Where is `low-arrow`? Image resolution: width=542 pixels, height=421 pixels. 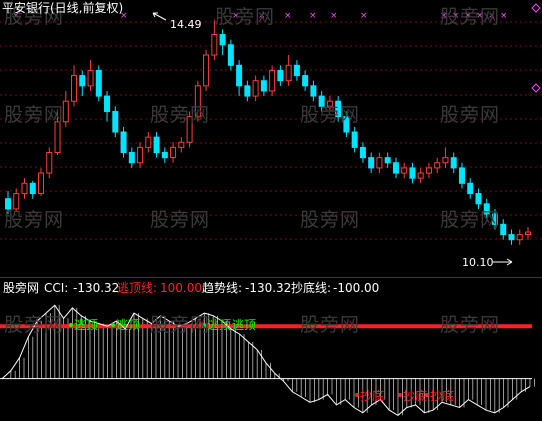
low-arrow is located at coordinates (503, 262).